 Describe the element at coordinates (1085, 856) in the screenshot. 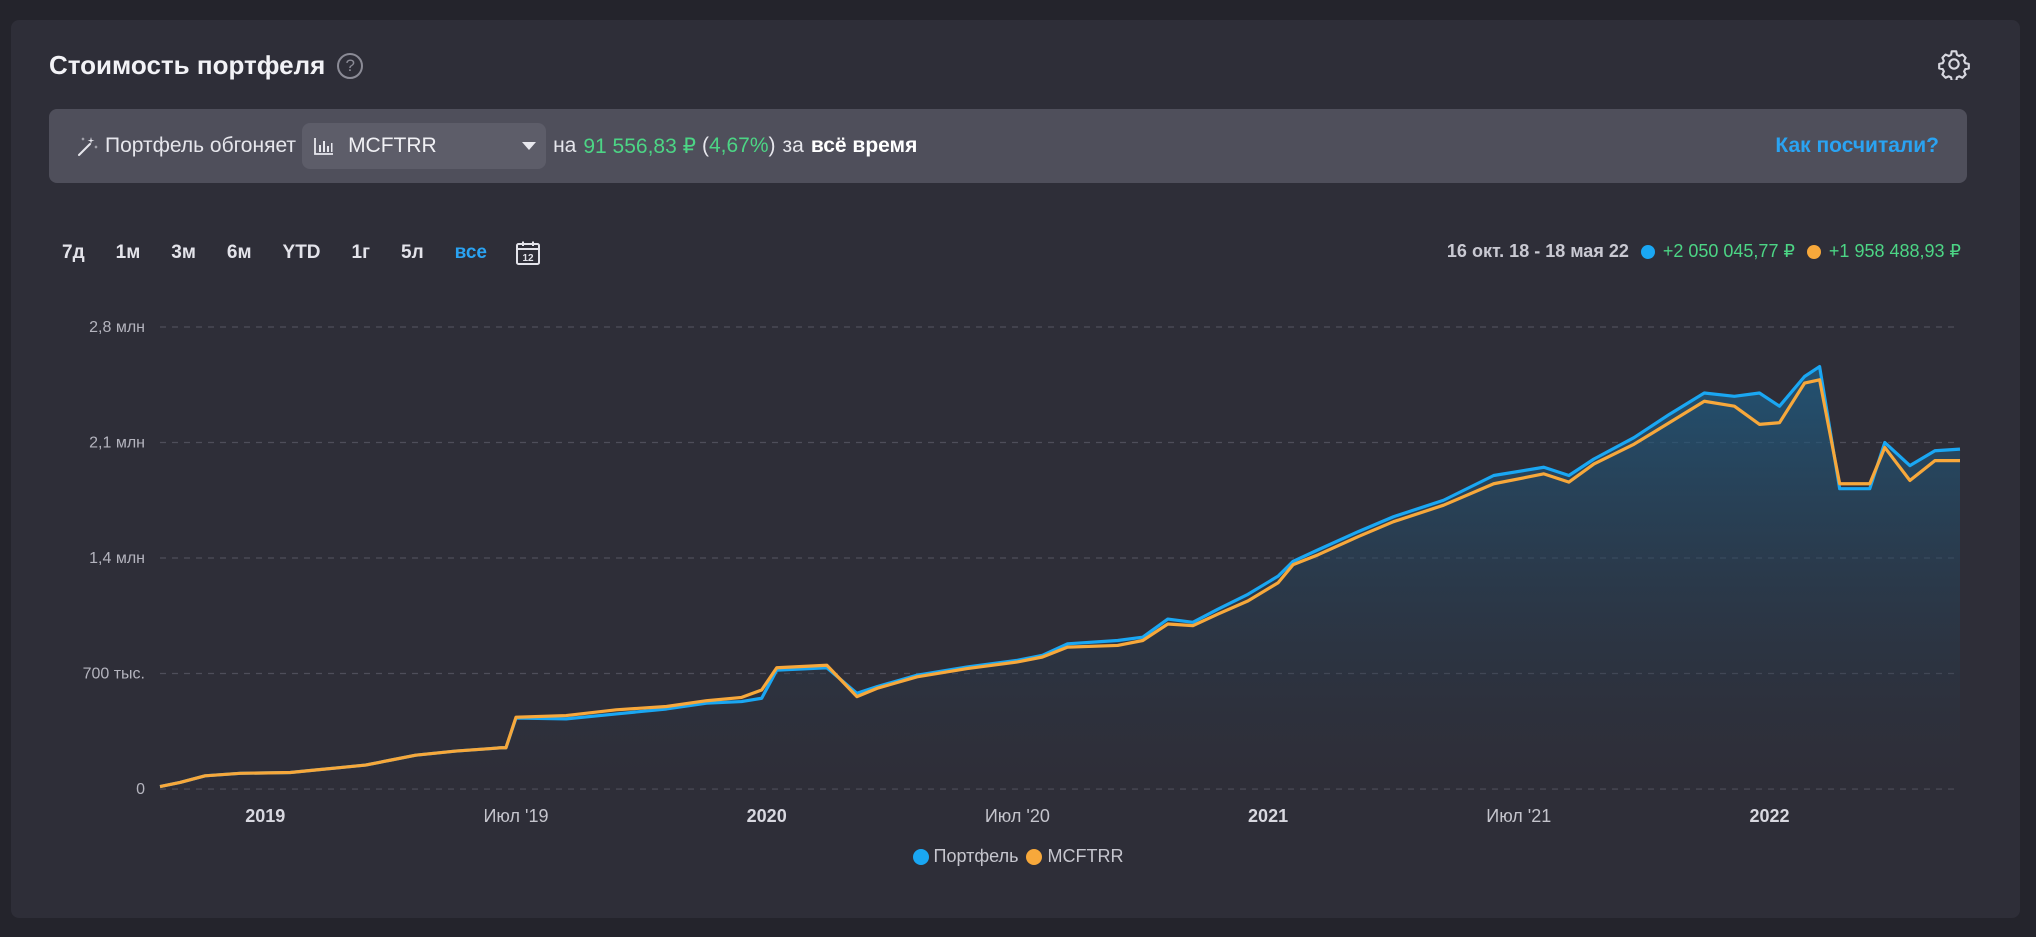

I see `legend-benchmark-label: MCFTRR` at that location.